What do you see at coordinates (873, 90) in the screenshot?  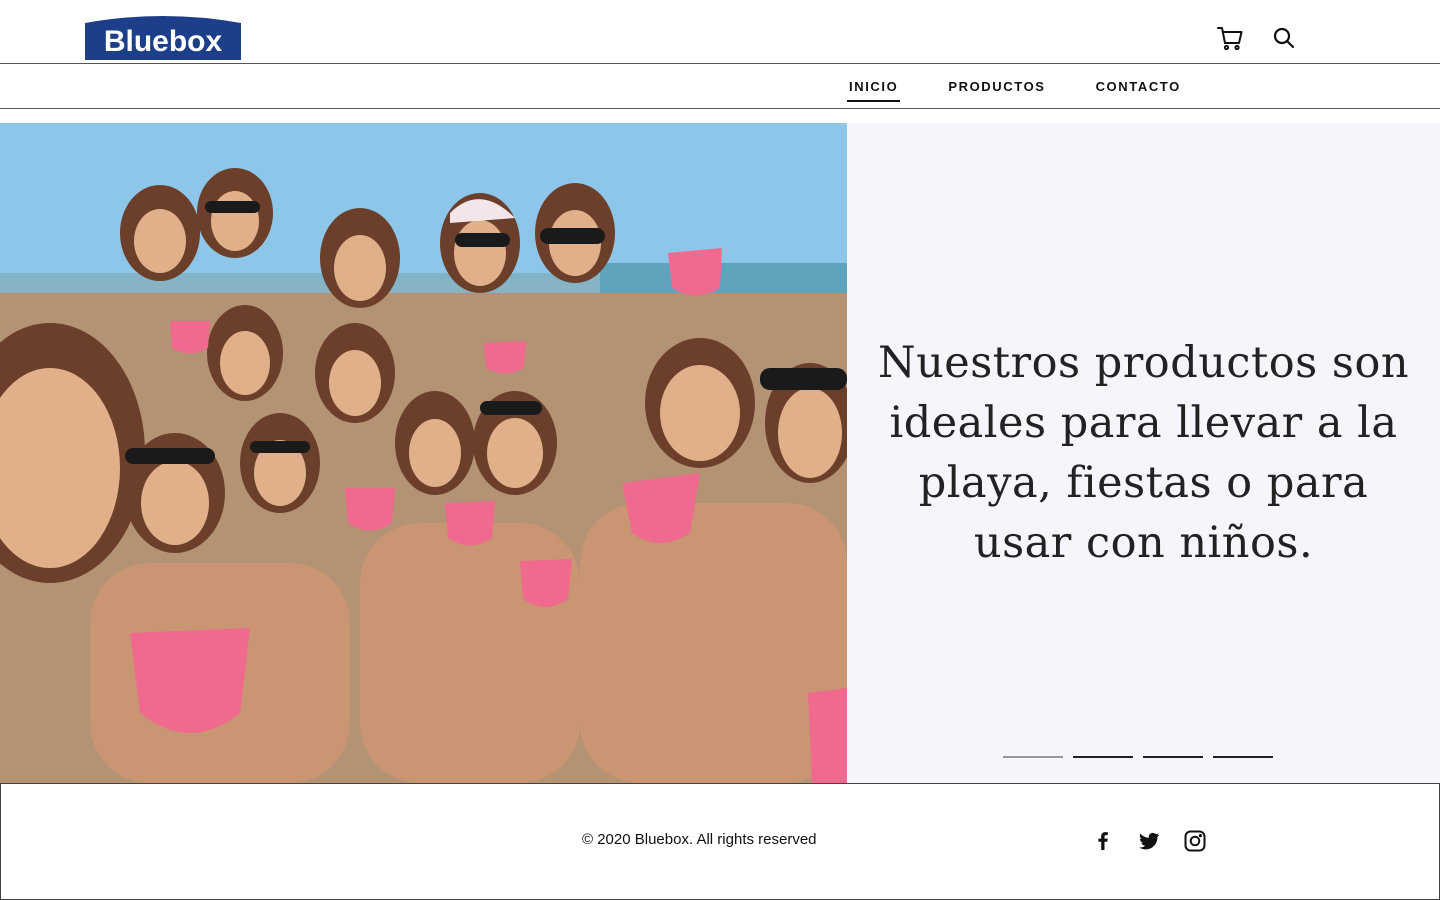 I see `nav-item-inicio: INICIO` at bounding box center [873, 90].